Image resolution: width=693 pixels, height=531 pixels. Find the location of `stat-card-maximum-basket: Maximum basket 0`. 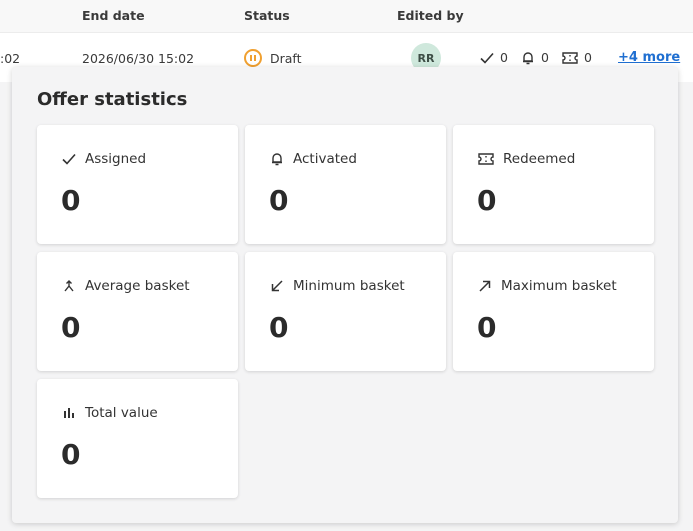

stat-card-maximum-basket: Maximum basket 0 is located at coordinates (553, 311).